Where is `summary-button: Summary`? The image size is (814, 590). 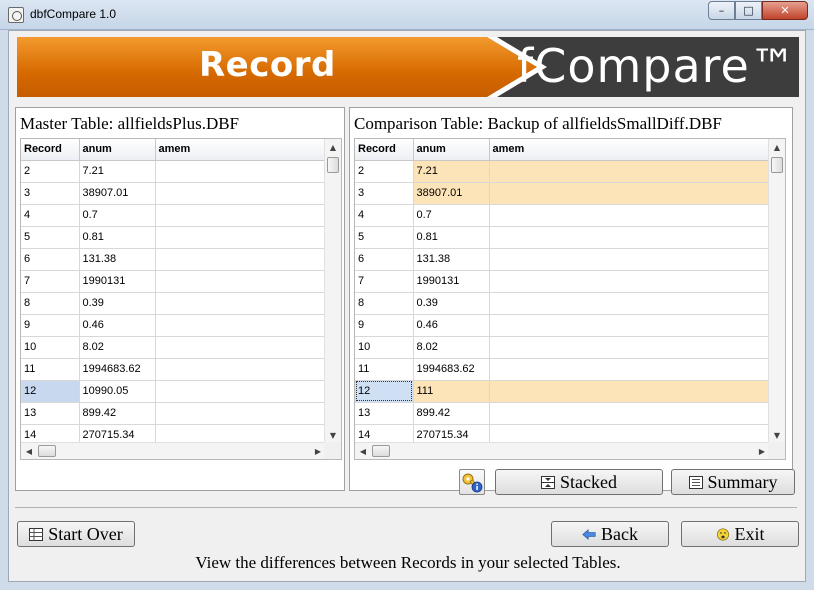 summary-button: Summary is located at coordinates (733, 482).